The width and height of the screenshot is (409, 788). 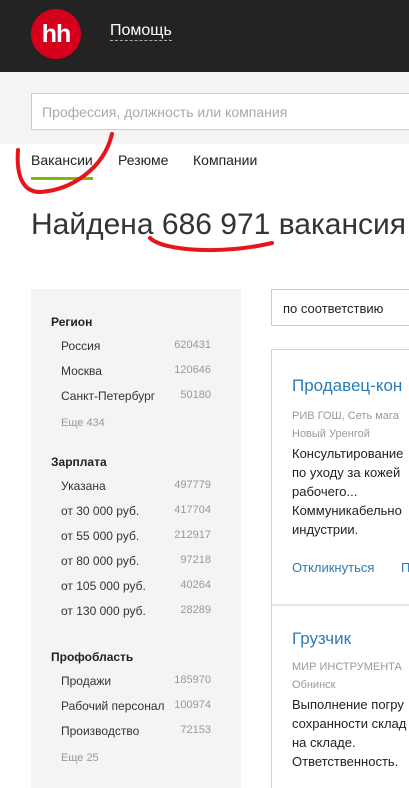 I want to click on vacancy-city: Обнинск, so click(x=314, y=685).